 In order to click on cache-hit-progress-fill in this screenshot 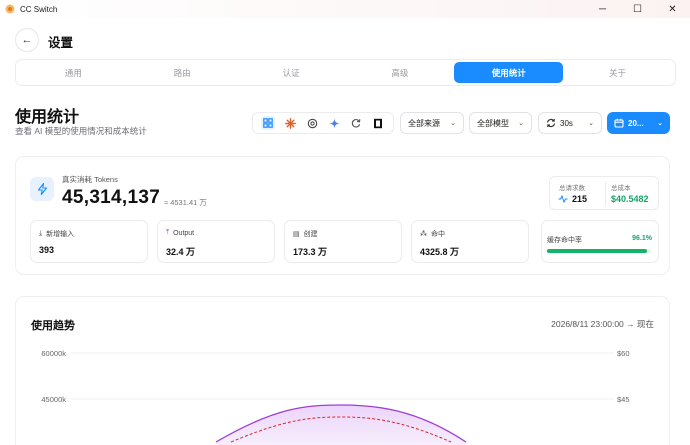, I will do `click(597, 251)`.